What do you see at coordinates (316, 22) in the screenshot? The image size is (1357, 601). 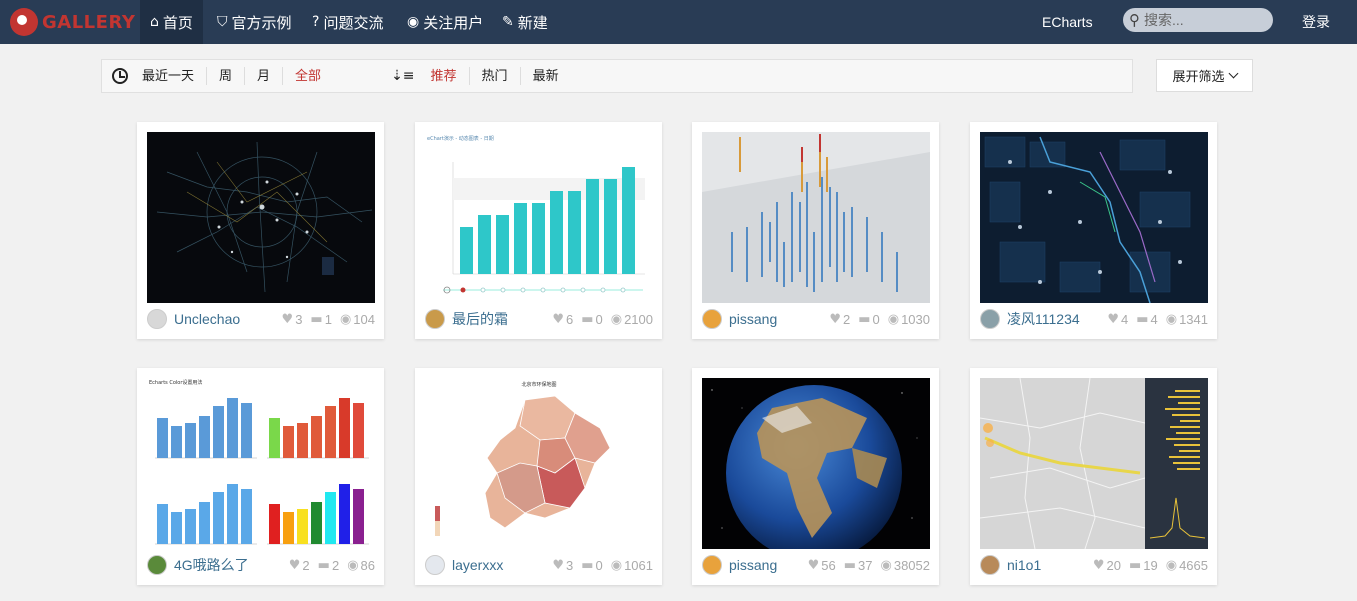 I see `question-icon: ?` at bounding box center [316, 22].